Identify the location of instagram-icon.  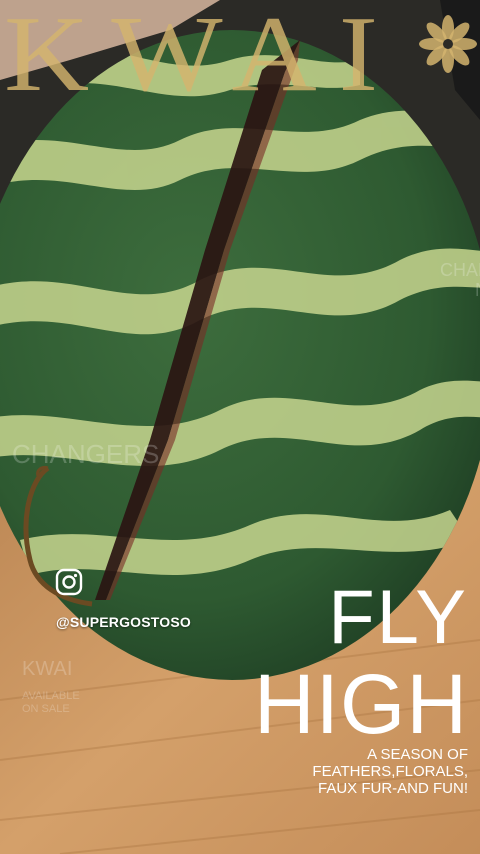
(69, 582).